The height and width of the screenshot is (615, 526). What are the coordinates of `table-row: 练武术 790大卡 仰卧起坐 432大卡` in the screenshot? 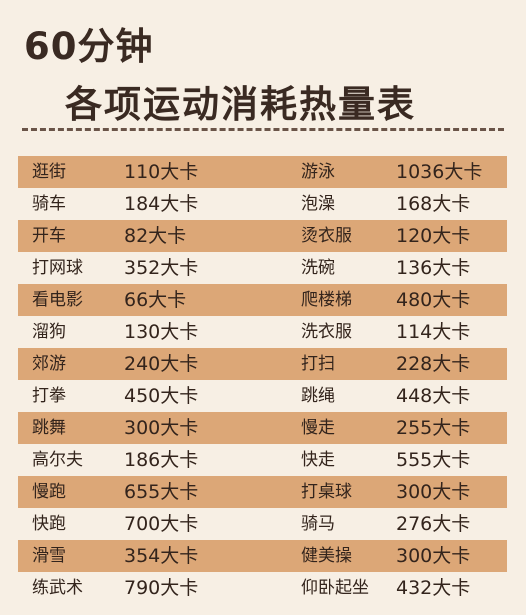 It's located at (262, 588).